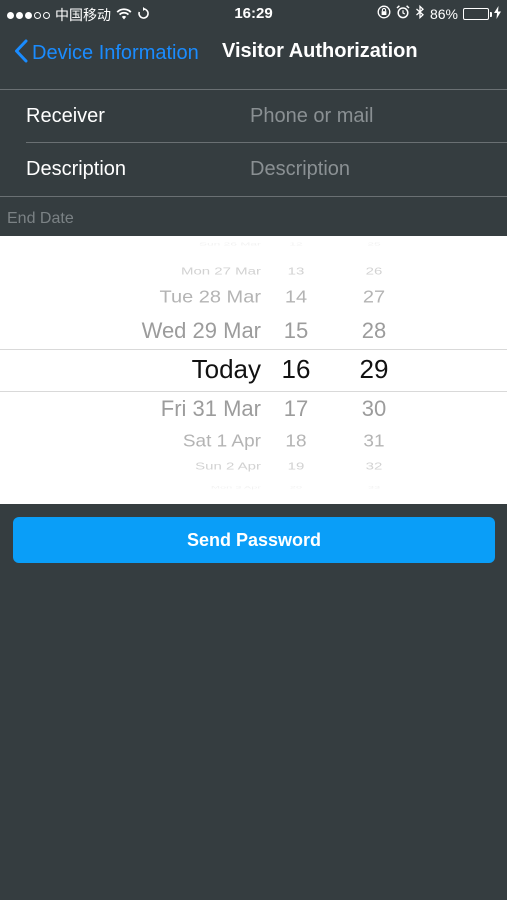  Describe the element at coordinates (21, 53) in the screenshot. I see `chevron-left-icon` at that location.